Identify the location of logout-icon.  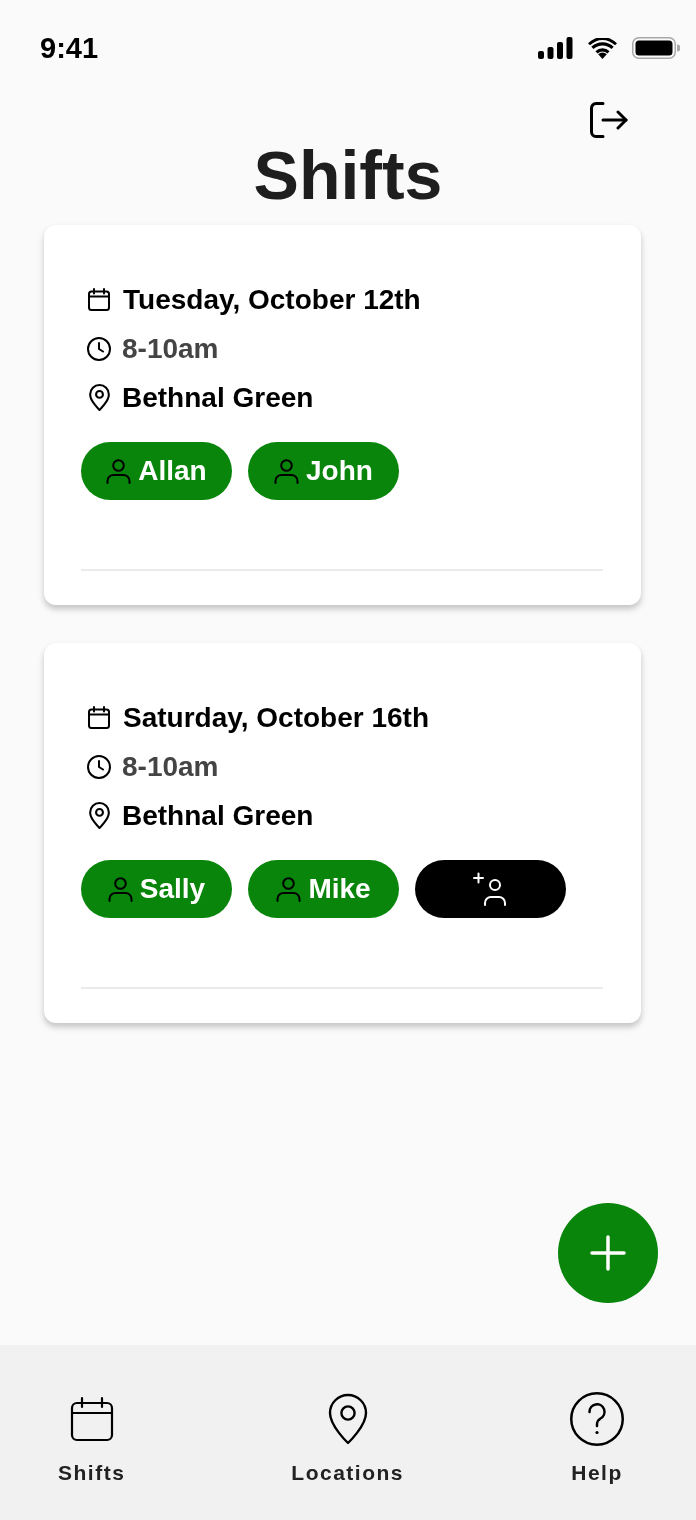
(609, 120).